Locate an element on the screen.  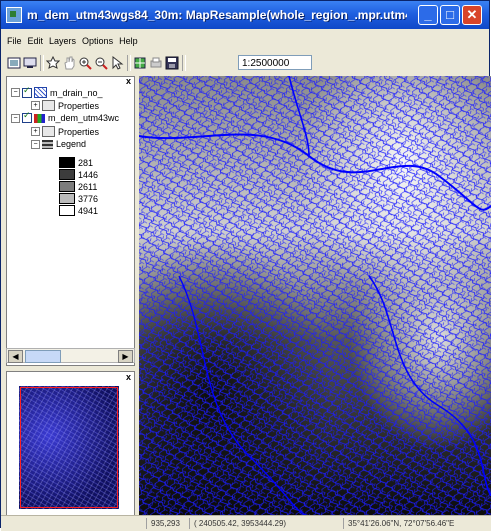
star-icon is located at coordinates (53, 63).